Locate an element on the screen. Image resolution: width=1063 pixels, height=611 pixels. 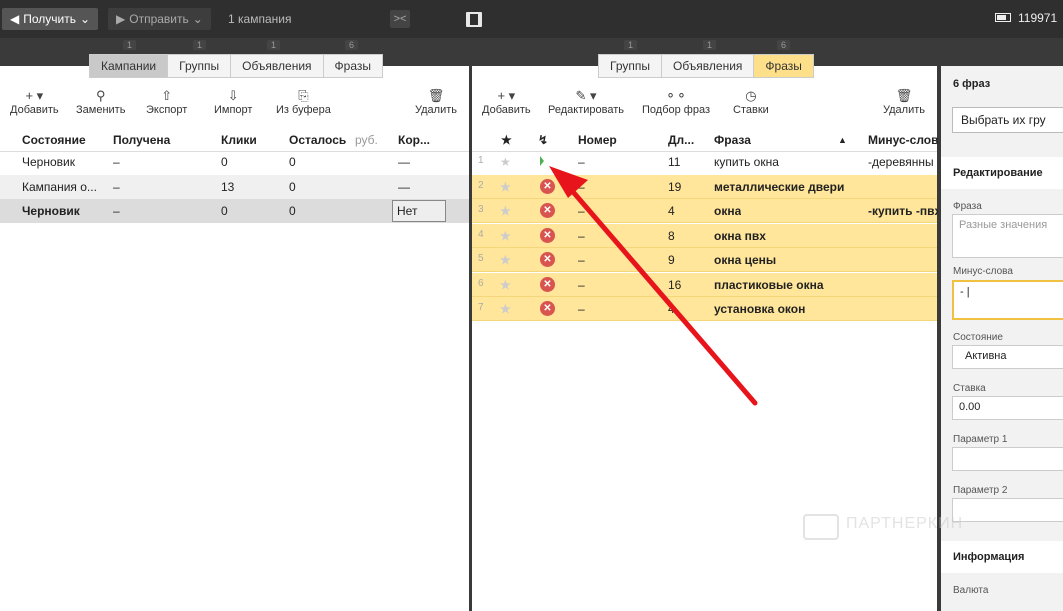
table-row: 1 ★ – 11 купить окна -деревянны is located at coordinates (704, 162).